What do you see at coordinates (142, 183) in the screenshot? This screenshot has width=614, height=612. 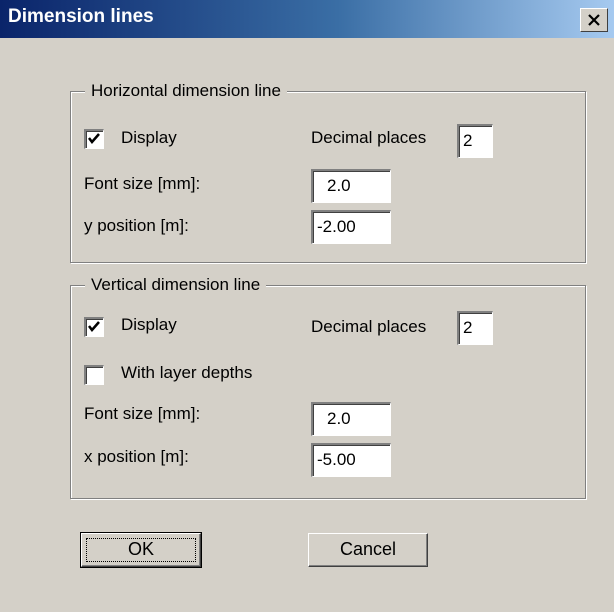 I see `horizontal-font-size-label: Font size [mm]:` at bounding box center [142, 183].